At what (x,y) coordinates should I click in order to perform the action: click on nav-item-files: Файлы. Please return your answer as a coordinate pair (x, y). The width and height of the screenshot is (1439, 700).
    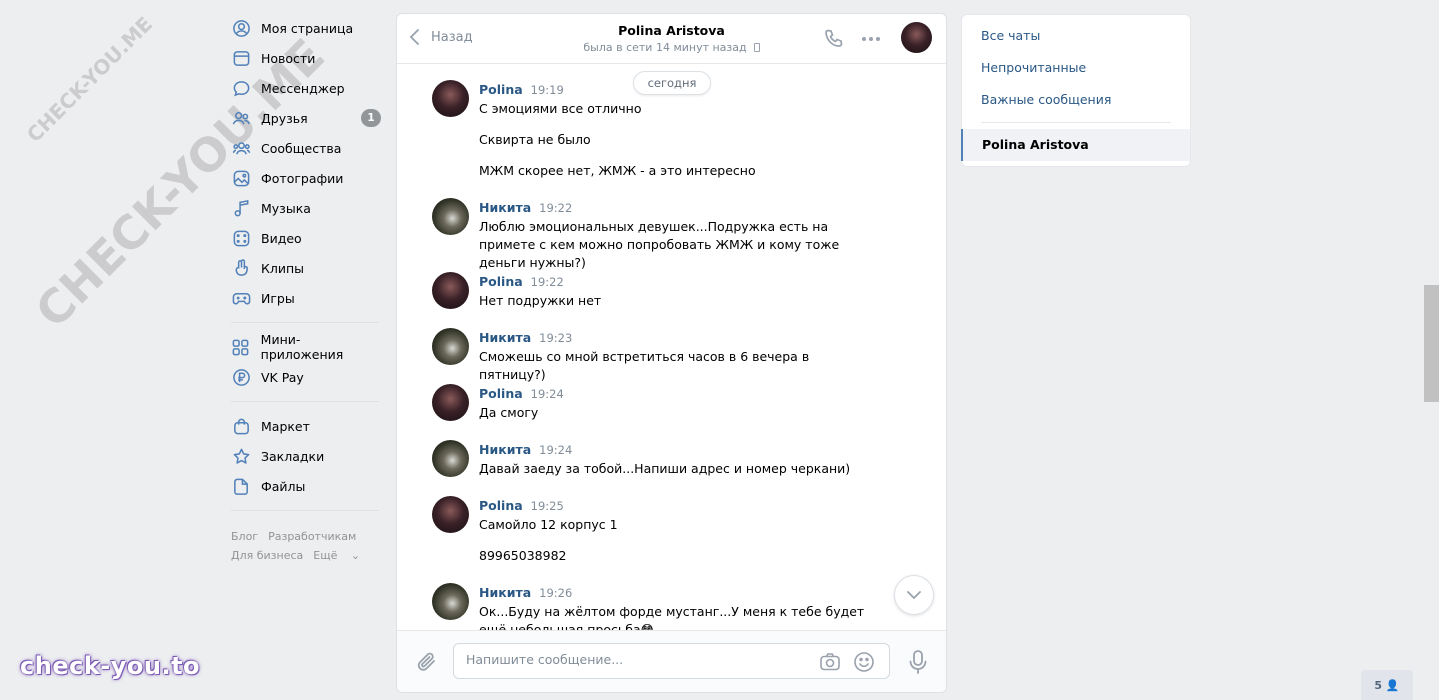
    Looking at the image, I should click on (306, 486).